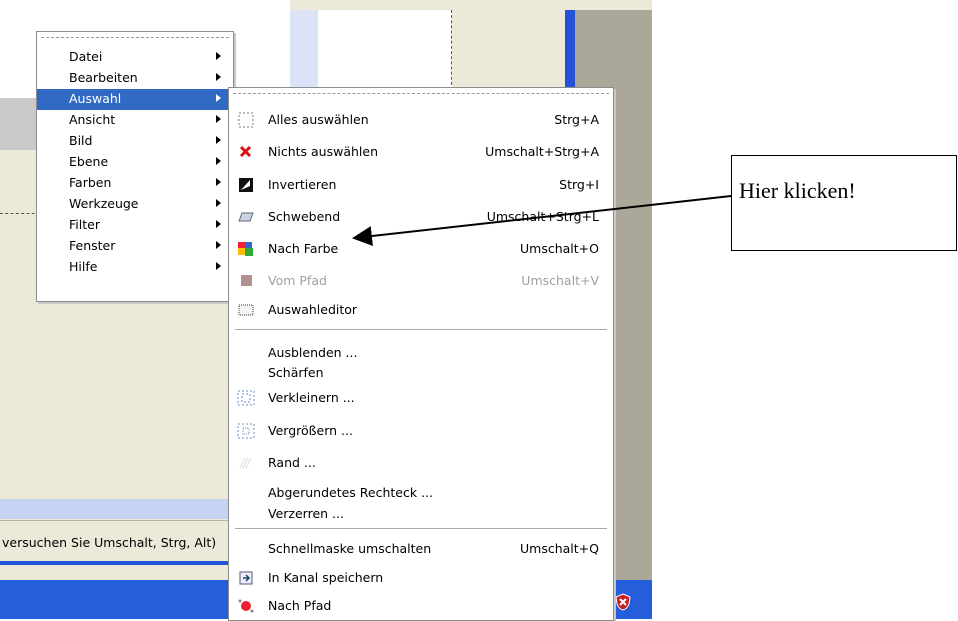 This screenshot has width=958, height=621. What do you see at coordinates (135, 37) in the screenshot?
I see `menu-tearoff` at bounding box center [135, 37].